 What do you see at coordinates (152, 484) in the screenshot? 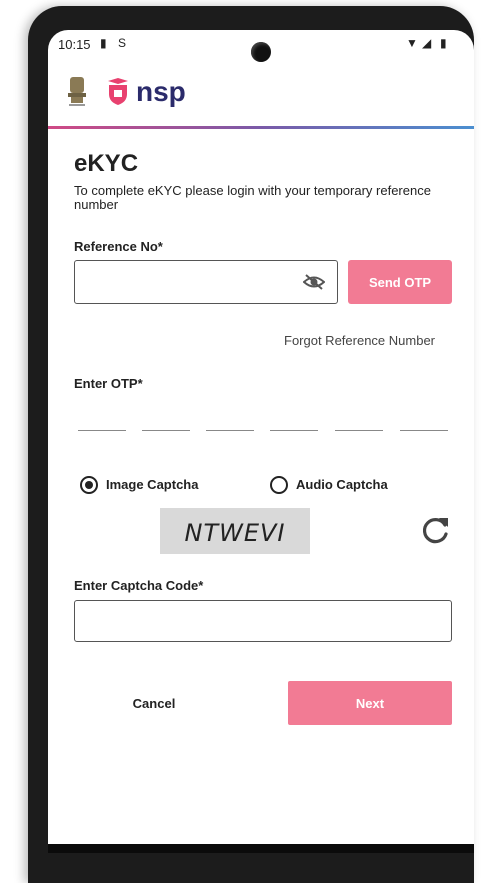
I see `image-captcha-label: Image Captcha` at bounding box center [152, 484].